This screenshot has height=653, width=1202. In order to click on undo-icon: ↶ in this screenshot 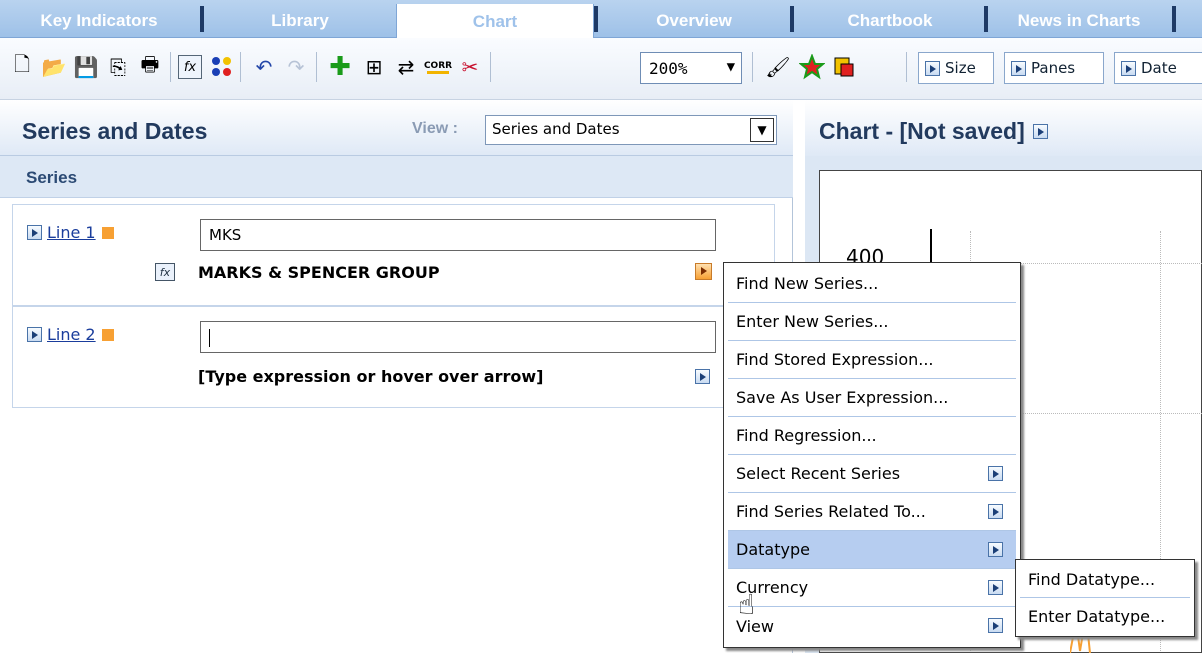, I will do `click(264, 67)`.